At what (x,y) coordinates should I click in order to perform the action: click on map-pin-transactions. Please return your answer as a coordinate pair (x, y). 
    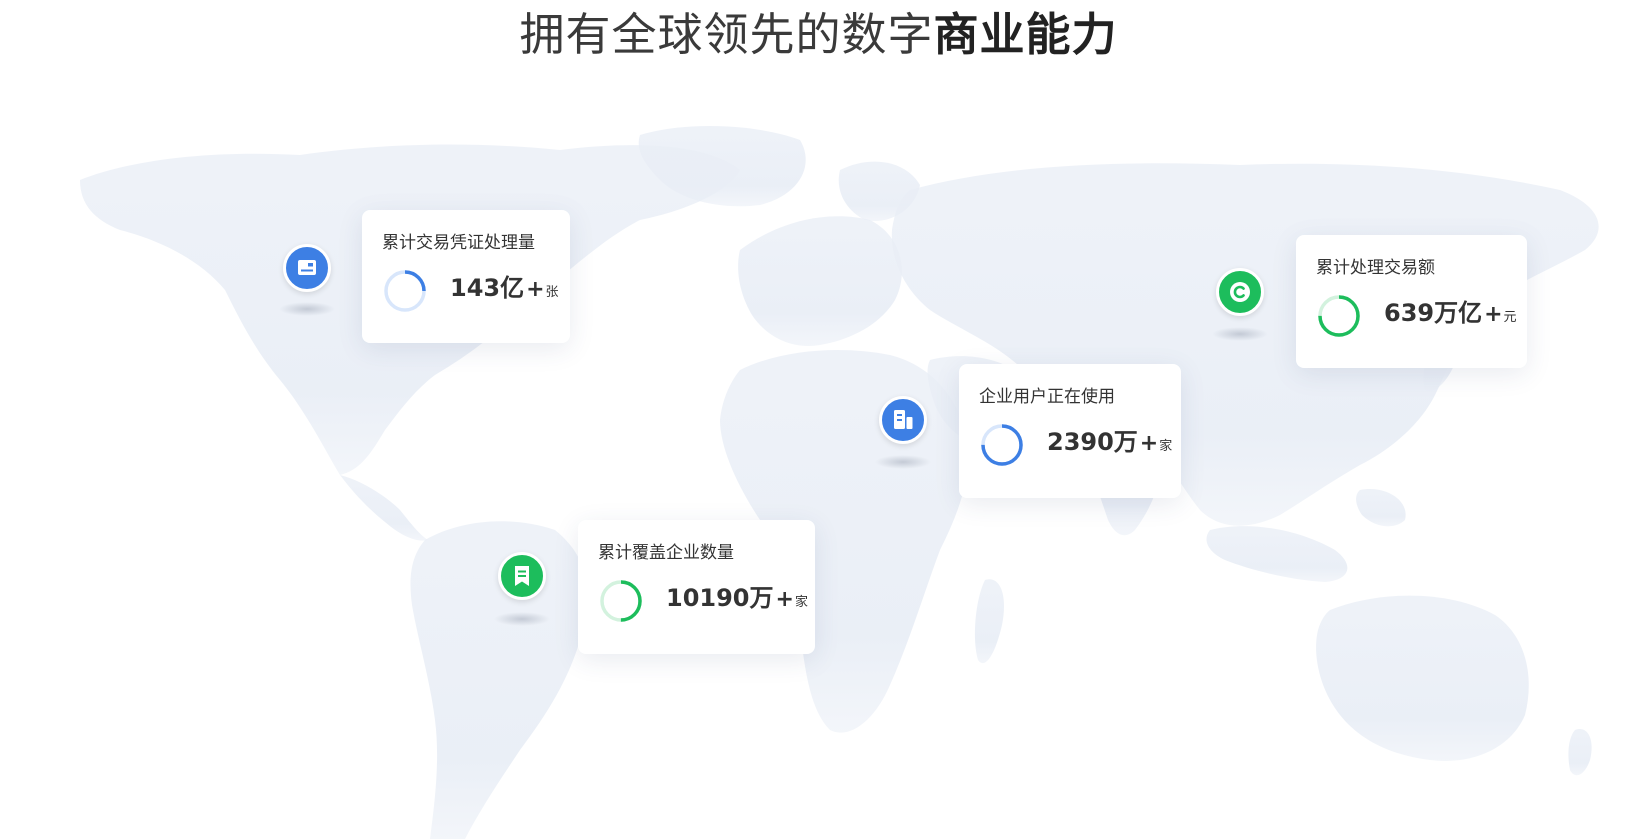
    Looking at the image, I should click on (1240, 292).